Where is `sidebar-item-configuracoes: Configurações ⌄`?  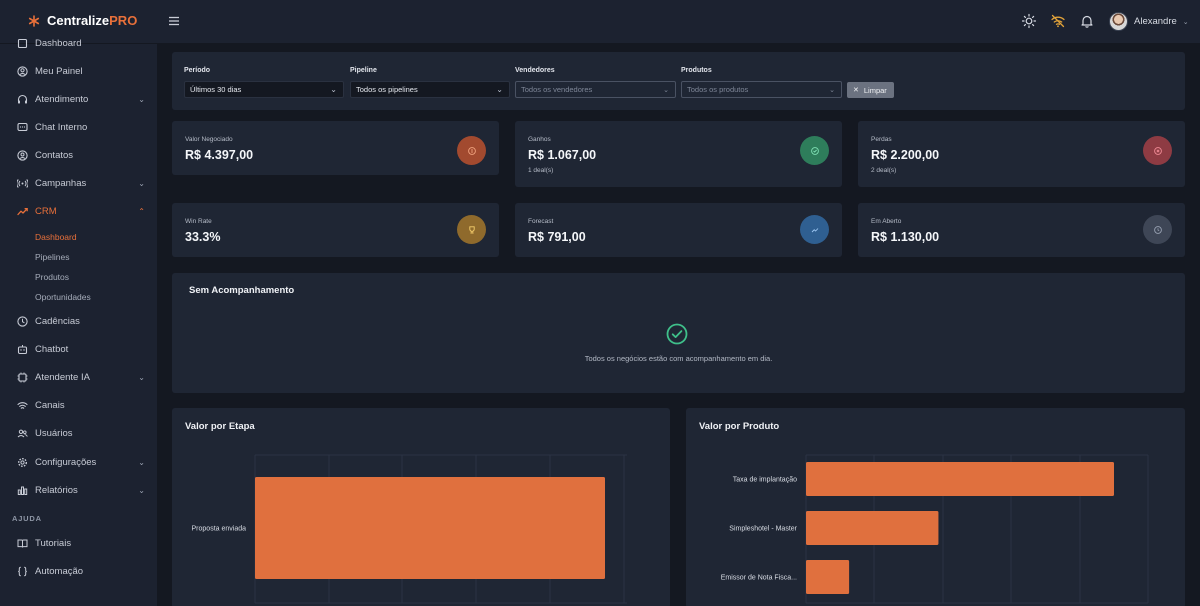
sidebar-item-configuracoes: Configurações ⌄ is located at coordinates (81, 462).